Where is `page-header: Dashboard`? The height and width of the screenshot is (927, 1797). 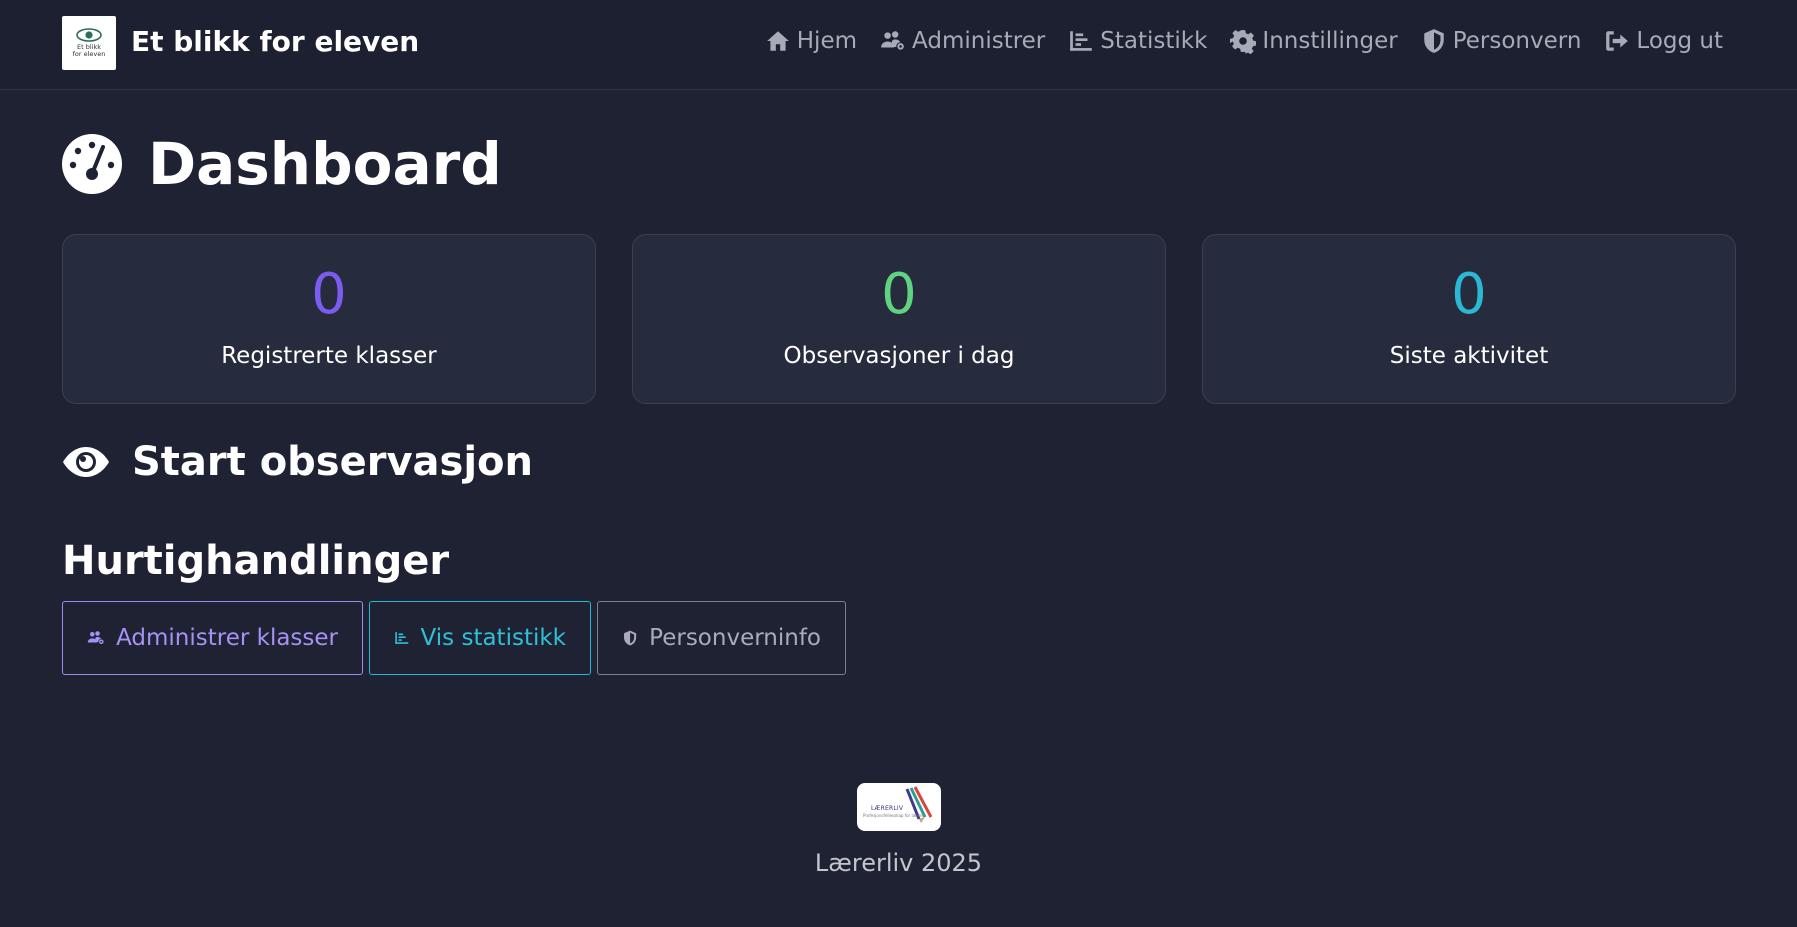 page-header: Dashboard is located at coordinates (282, 164).